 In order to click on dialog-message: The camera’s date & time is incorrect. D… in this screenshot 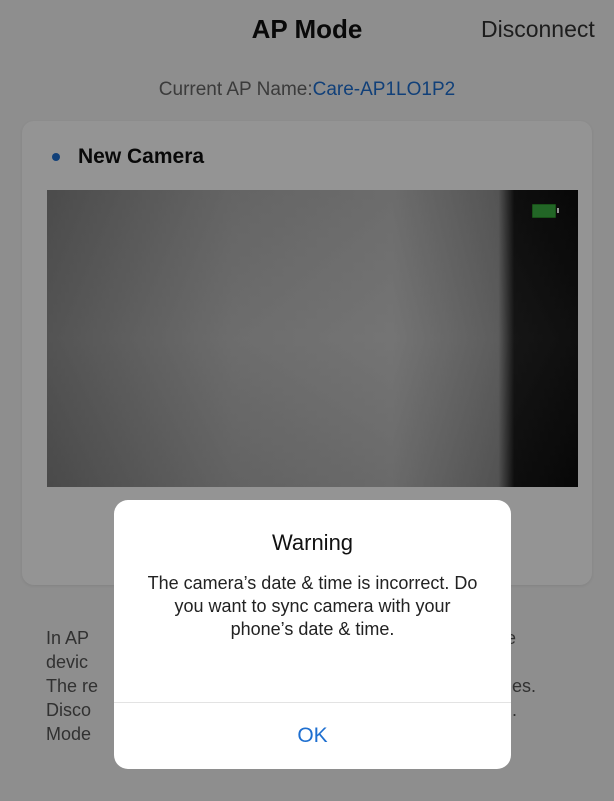, I will do `click(312, 606)`.